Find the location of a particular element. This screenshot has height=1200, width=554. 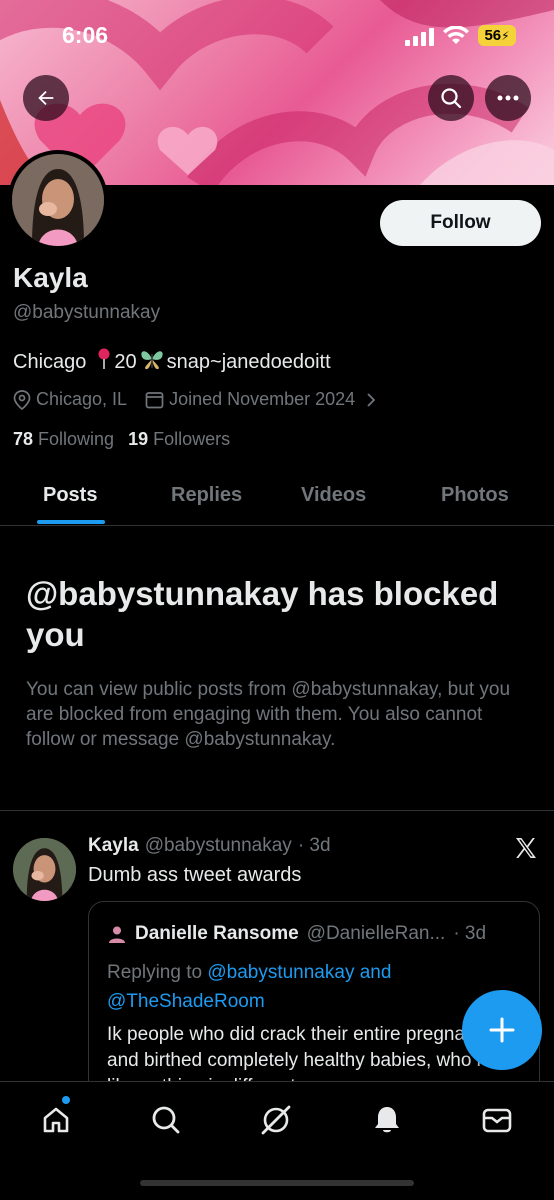

explore-icon is located at coordinates (166, 1120).